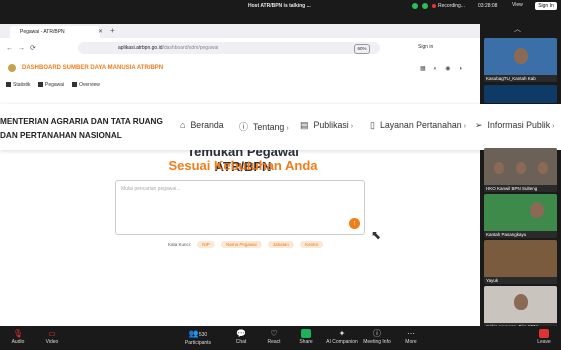  Describe the element at coordinates (18, 333) in the screenshot. I see `mic-muted-icon: 🎙` at that location.